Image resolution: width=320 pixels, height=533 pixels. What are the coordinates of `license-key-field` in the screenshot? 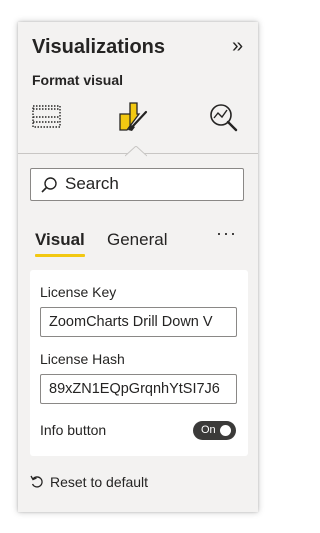 It's located at (138, 322).